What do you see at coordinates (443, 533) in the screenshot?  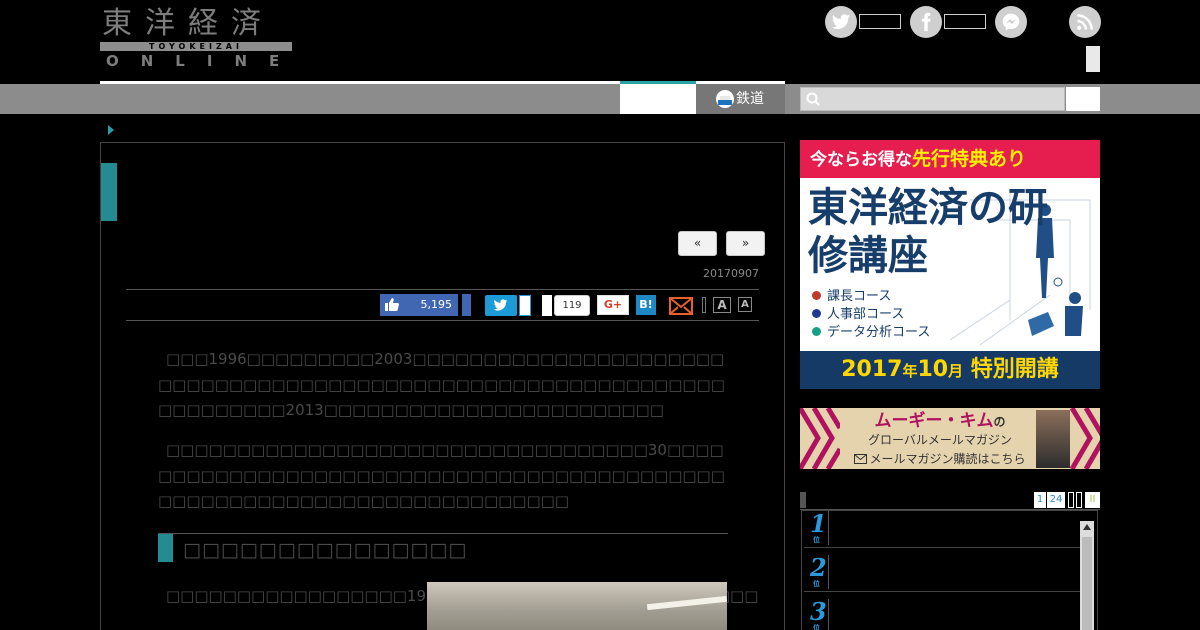 I see `section-rule` at bounding box center [443, 533].